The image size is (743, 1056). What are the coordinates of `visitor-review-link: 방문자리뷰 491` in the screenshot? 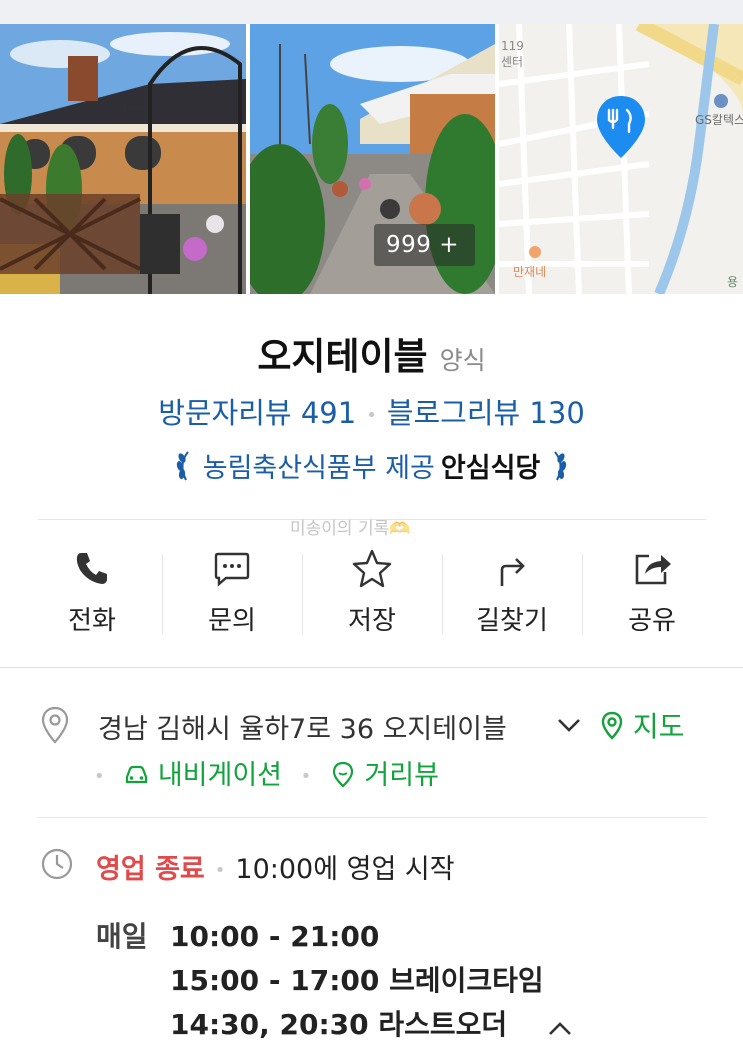 It's located at (257, 413).